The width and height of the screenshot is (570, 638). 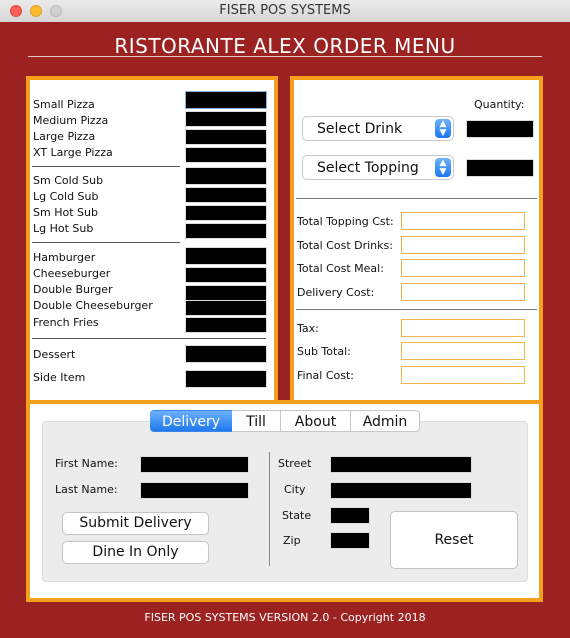 I want to click on tab-admin: Admin, so click(x=385, y=421).